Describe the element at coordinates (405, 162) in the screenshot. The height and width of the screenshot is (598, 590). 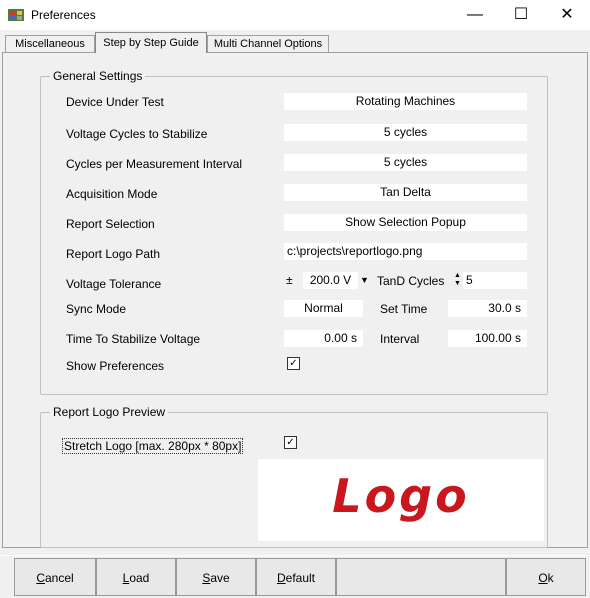
I see `cycles-per-interval-field: 5 cycles` at that location.